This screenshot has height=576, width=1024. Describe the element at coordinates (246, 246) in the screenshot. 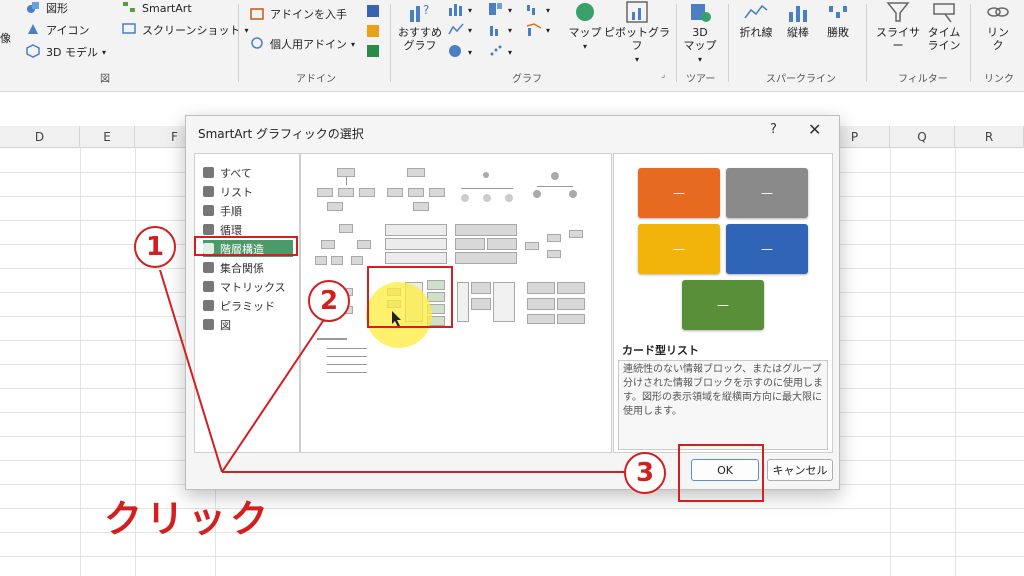

I see `highlight-box-category` at that location.